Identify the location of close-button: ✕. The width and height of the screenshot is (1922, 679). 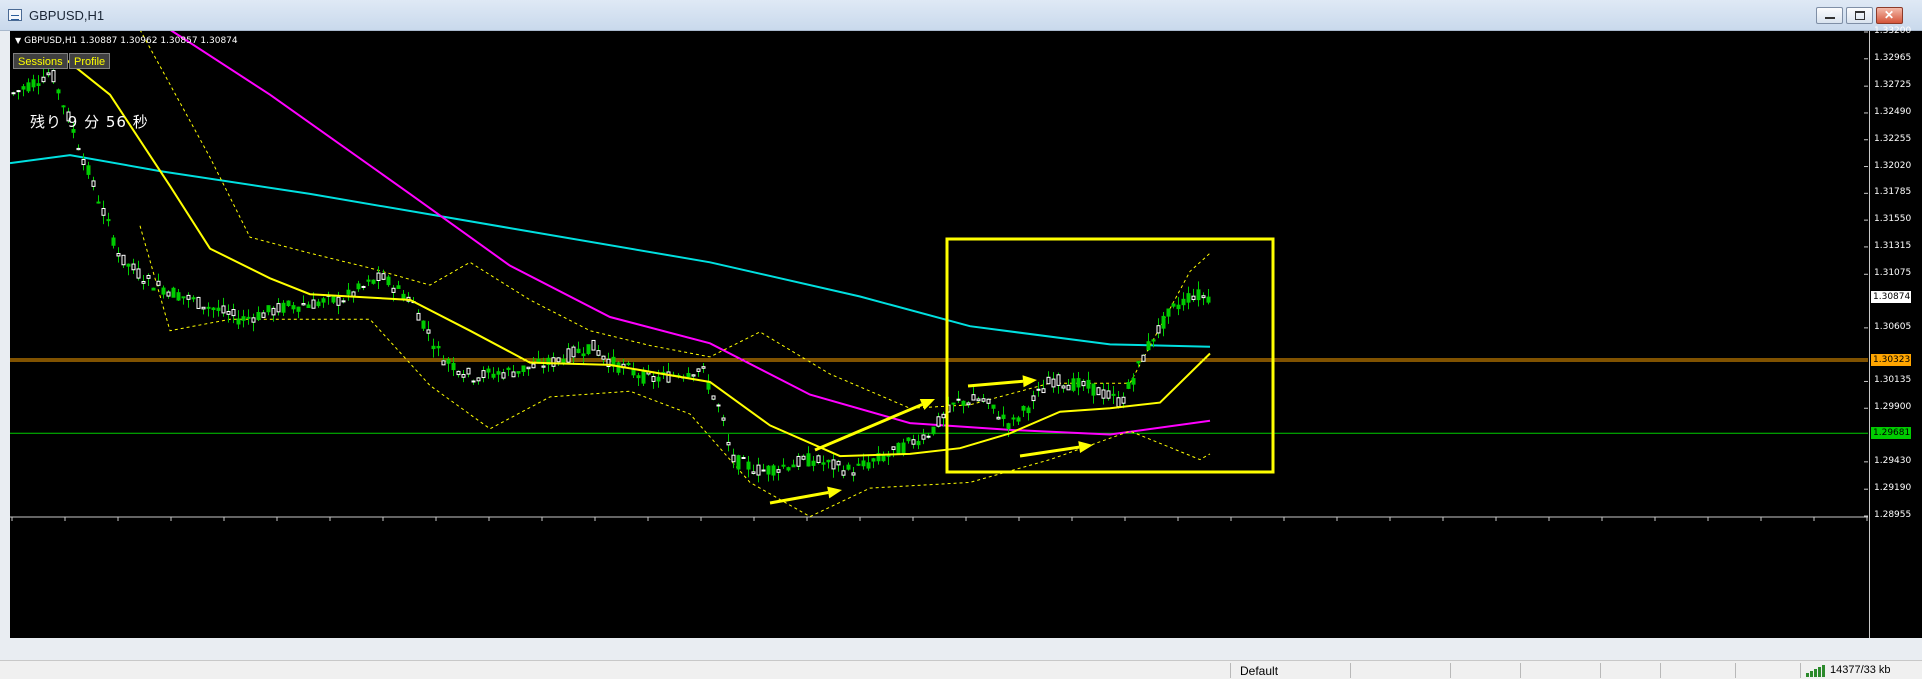
(1889, 15).